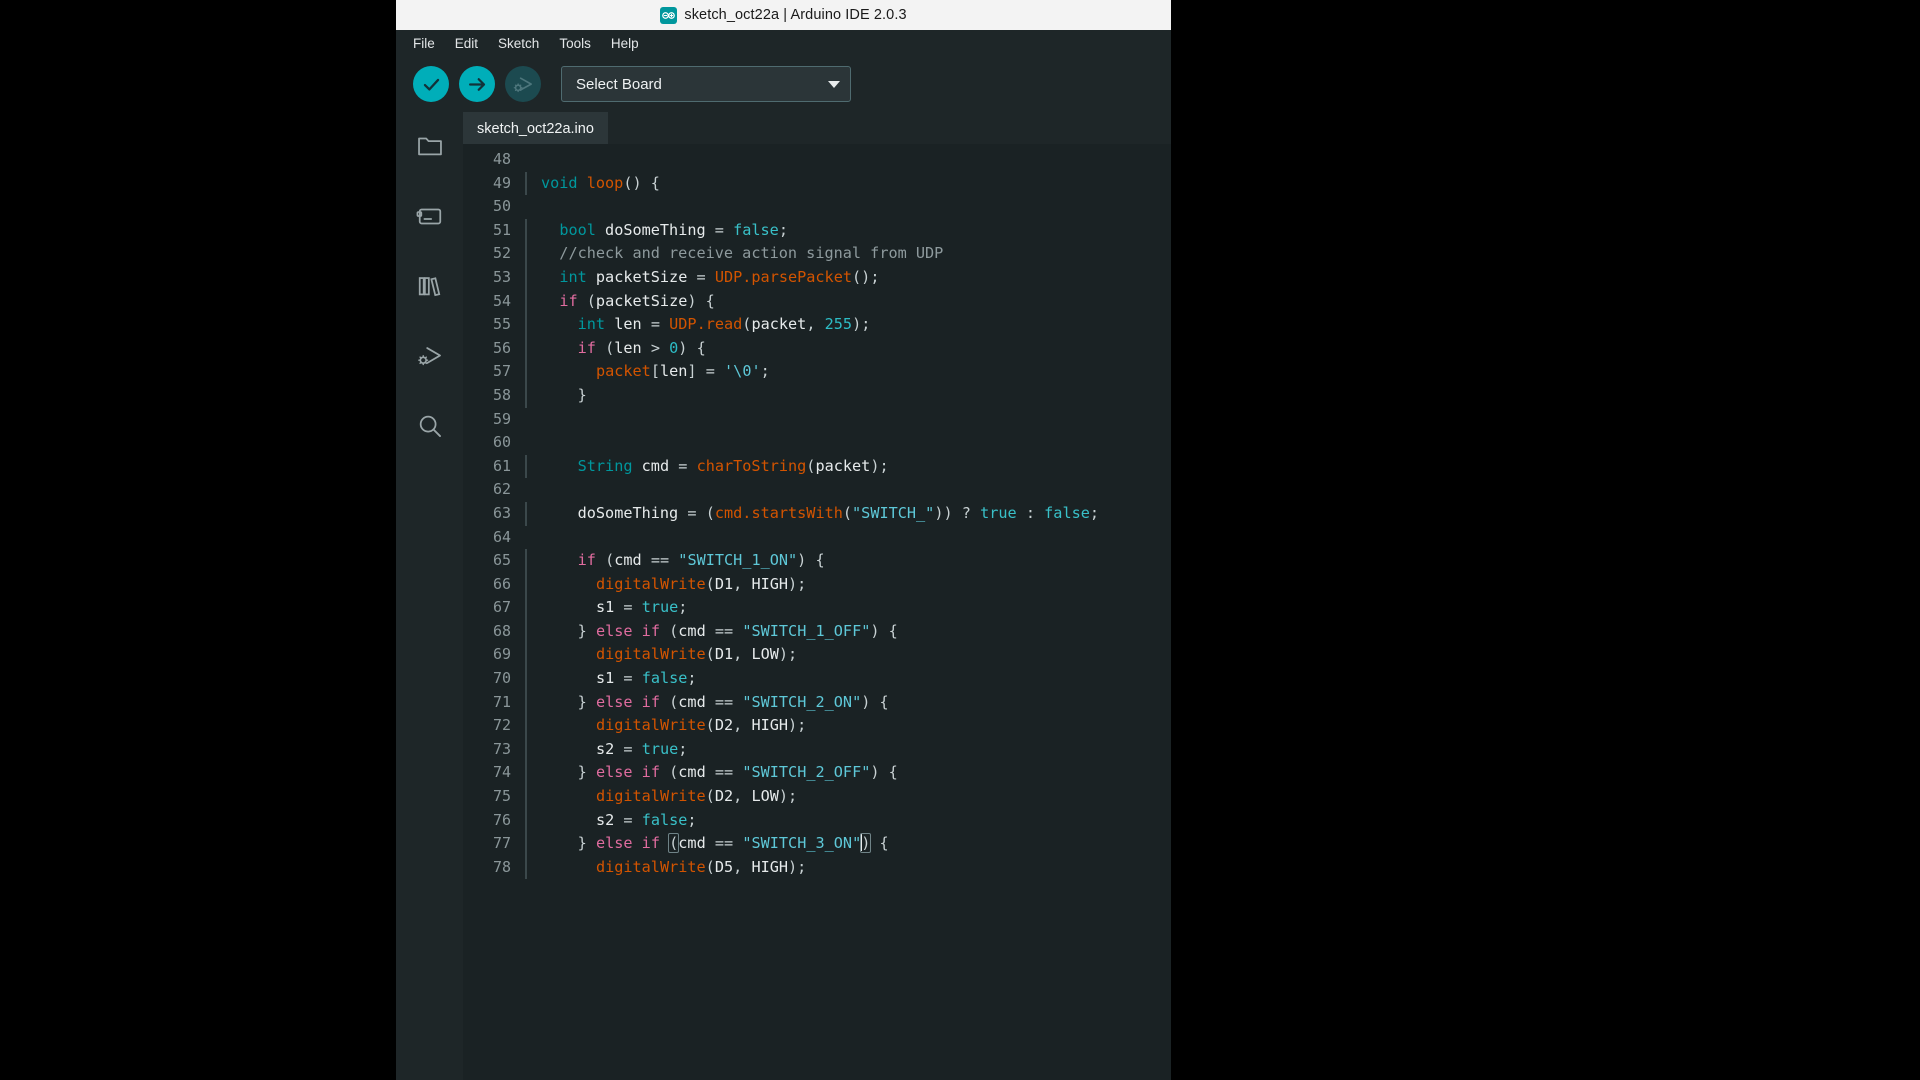  What do you see at coordinates (501, 796) in the screenshot?
I see `line-number: 75` at bounding box center [501, 796].